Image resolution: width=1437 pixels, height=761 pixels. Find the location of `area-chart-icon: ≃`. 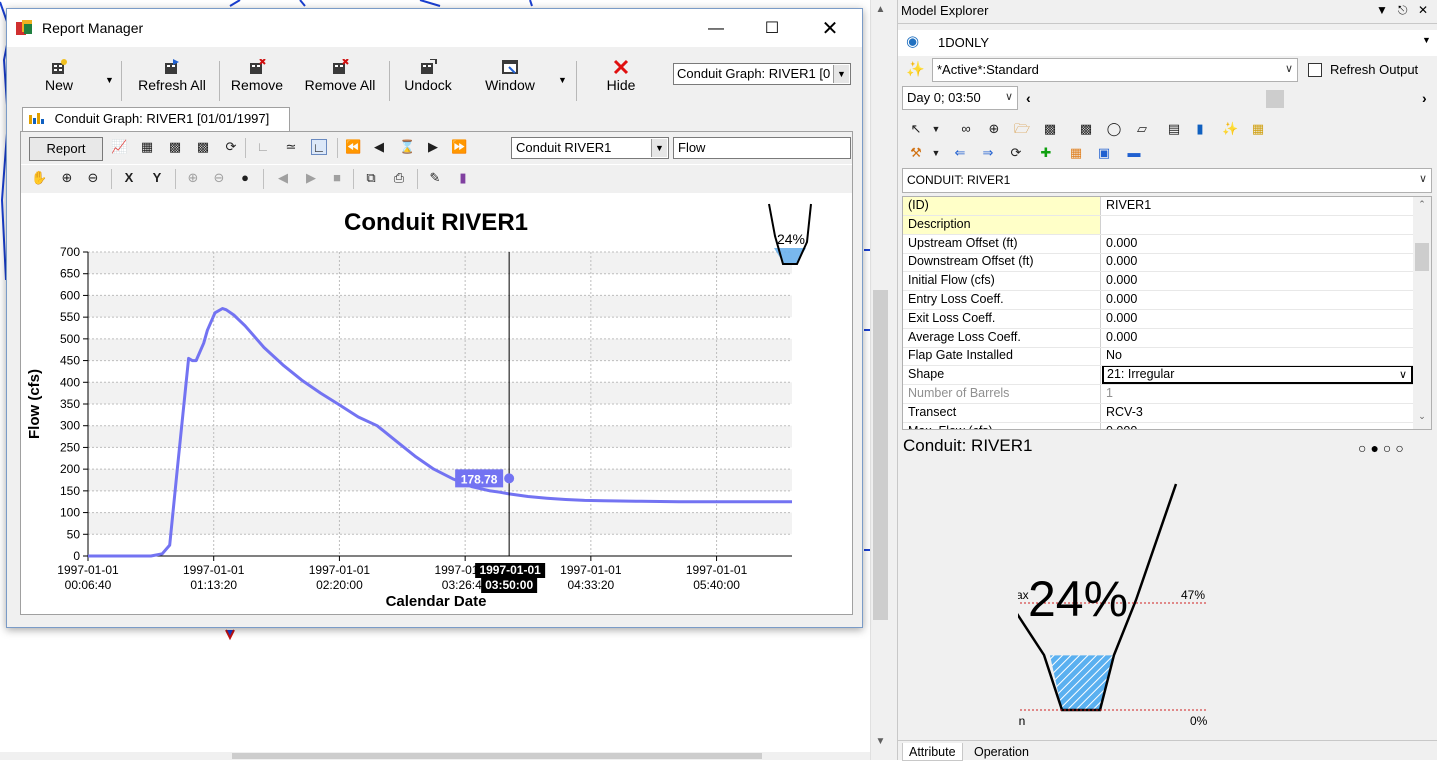

area-chart-icon: ≃ is located at coordinates (291, 147).